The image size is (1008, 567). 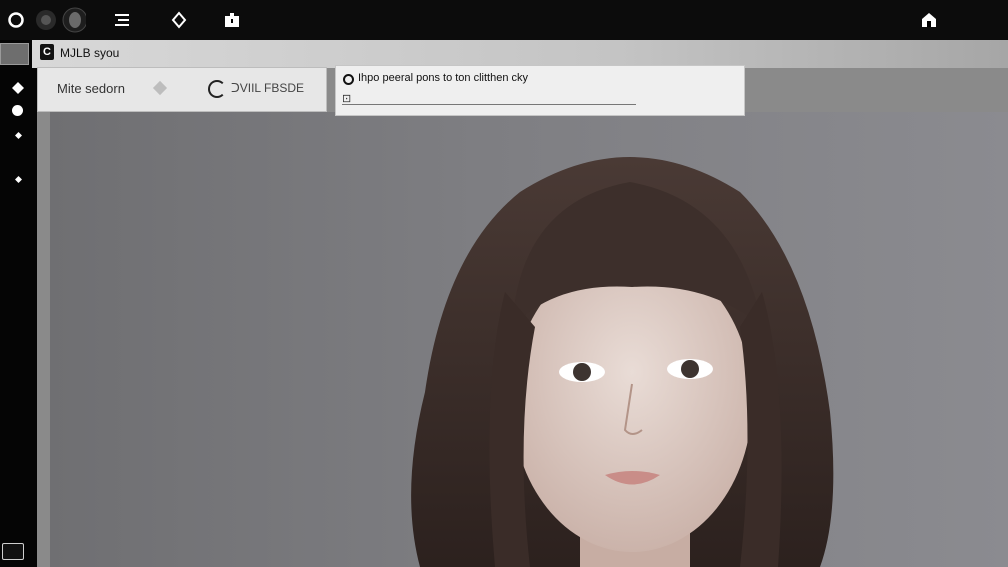 I want to click on style-panel: Mite sedorn ᑐVIIL FBSDE, so click(x=182, y=89).